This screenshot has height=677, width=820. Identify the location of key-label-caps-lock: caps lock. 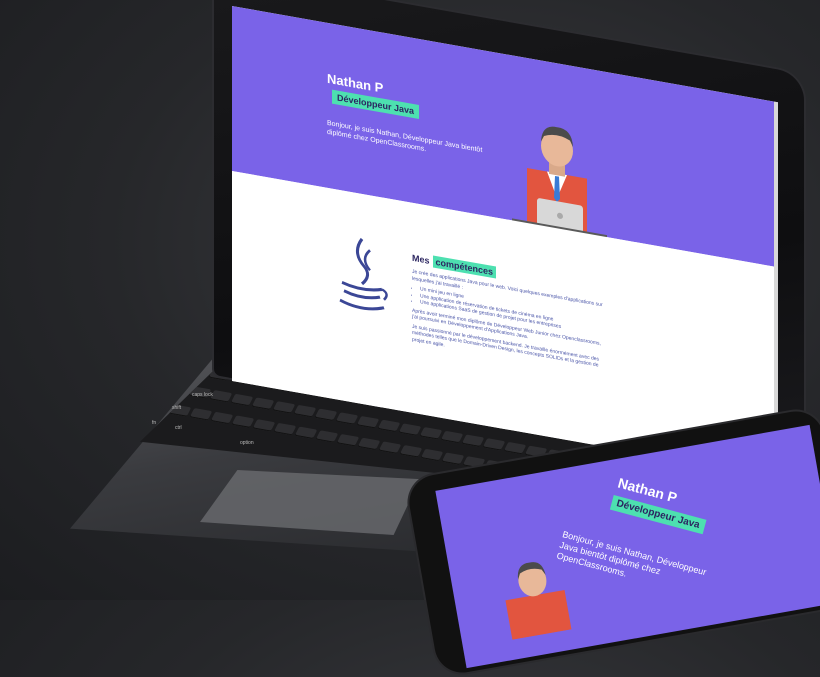
(202, 395).